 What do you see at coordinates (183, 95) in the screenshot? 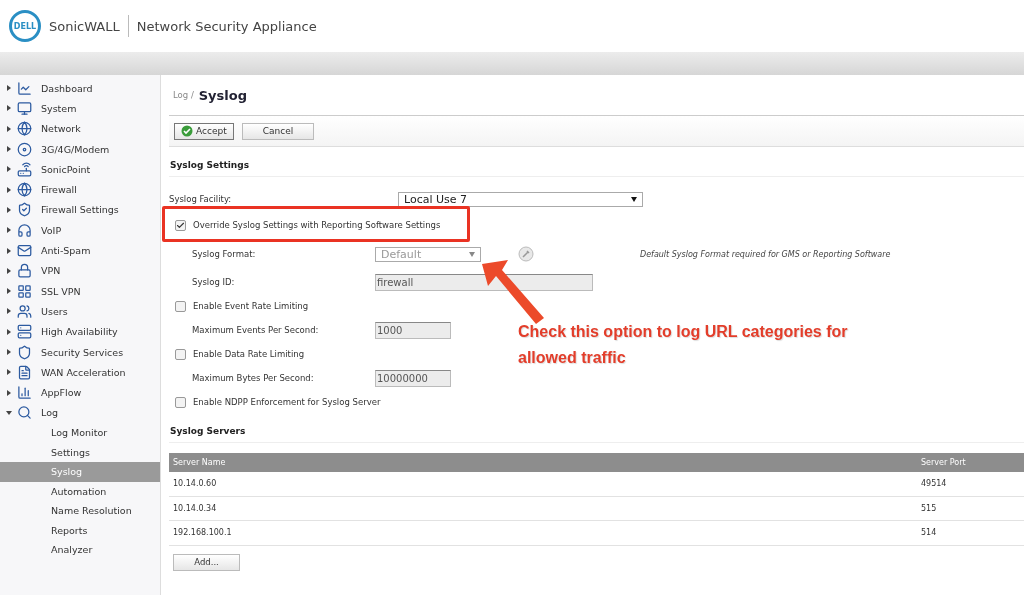
I see `breadcrumb-link: Log /` at bounding box center [183, 95].